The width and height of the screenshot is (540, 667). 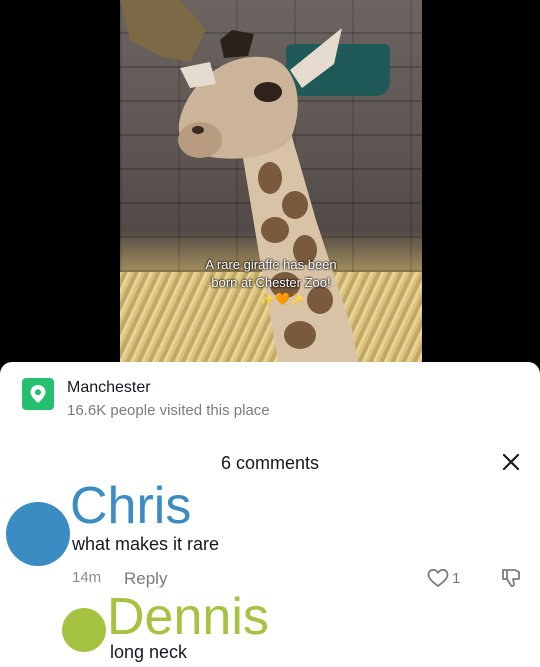 I want to click on comment-text: long neck, so click(x=149, y=652).